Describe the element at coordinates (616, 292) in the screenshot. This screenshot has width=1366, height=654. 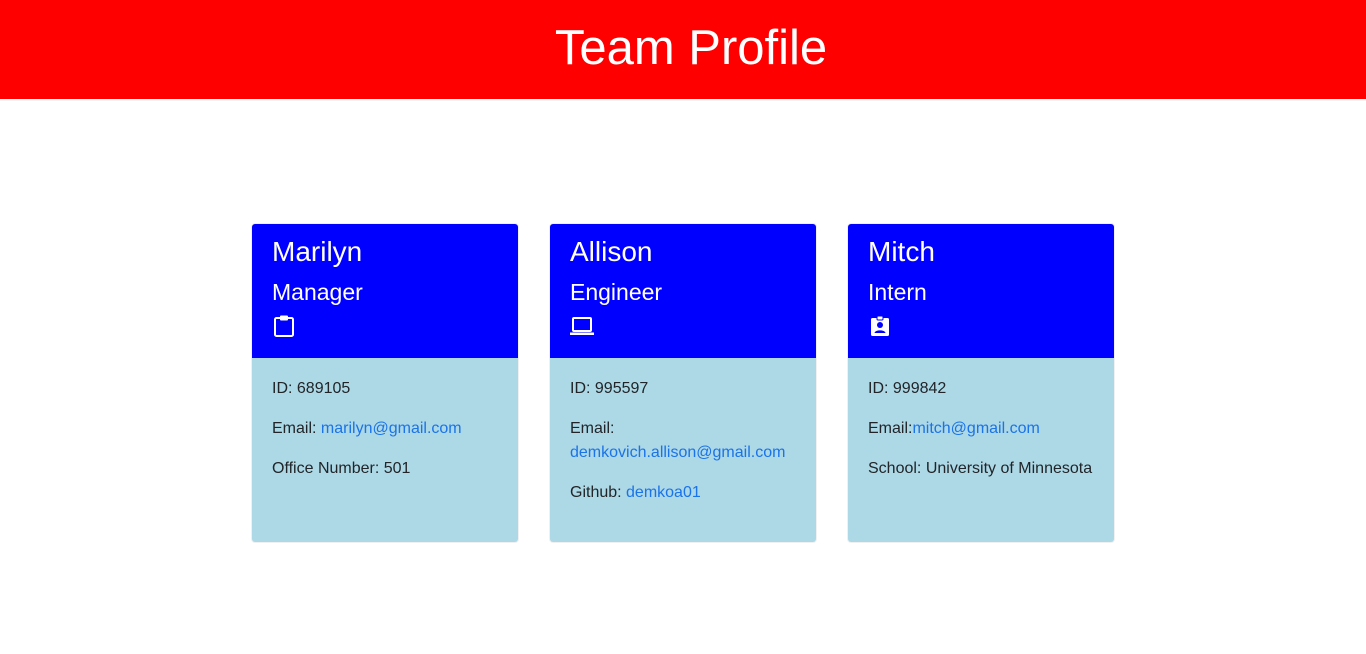
I see `employee-role: Engineer` at that location.